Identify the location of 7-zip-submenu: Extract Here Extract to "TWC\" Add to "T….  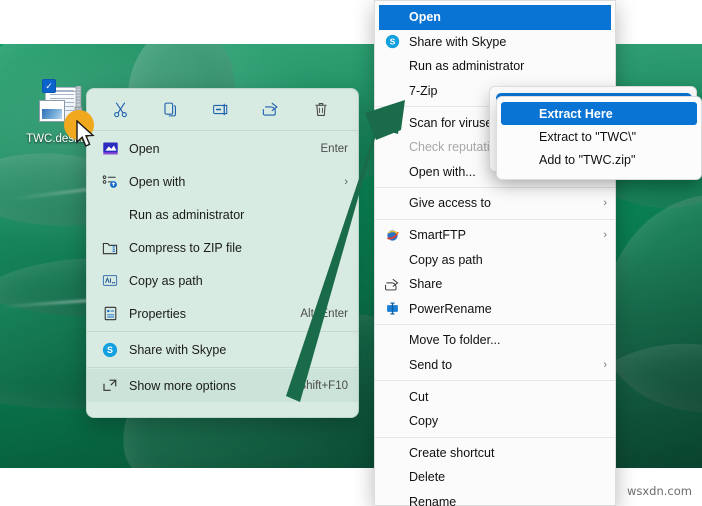
(599, 138).